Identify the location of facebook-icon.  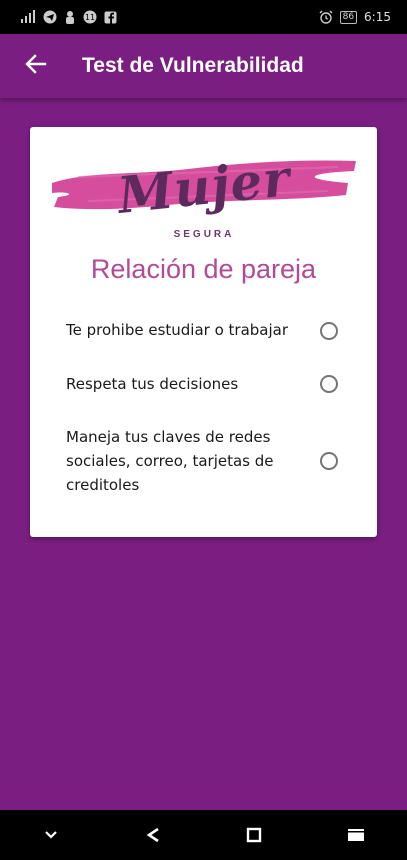
(110, 17).